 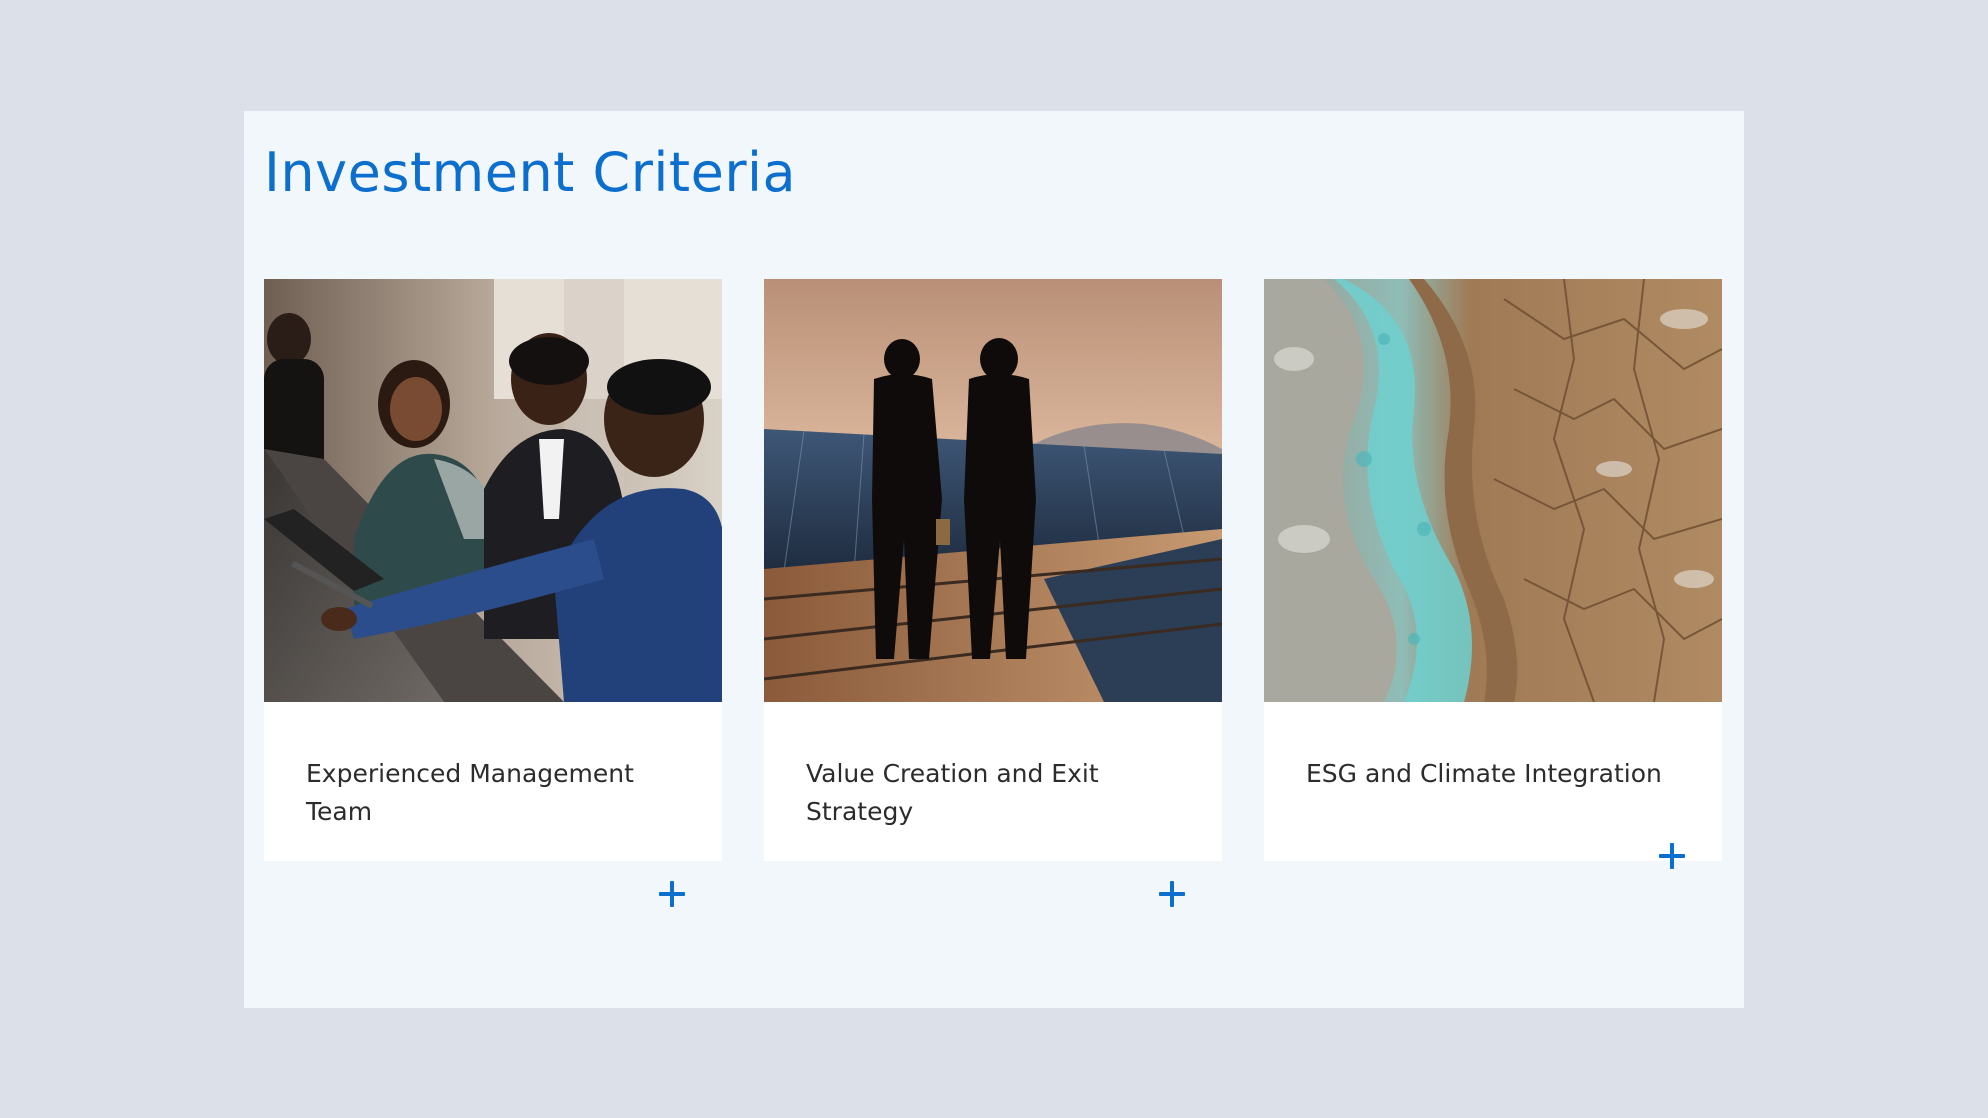 I want to click on criteria-card-value-creation: Value Creation and Exit Strategy, so click(x=993, y=593).